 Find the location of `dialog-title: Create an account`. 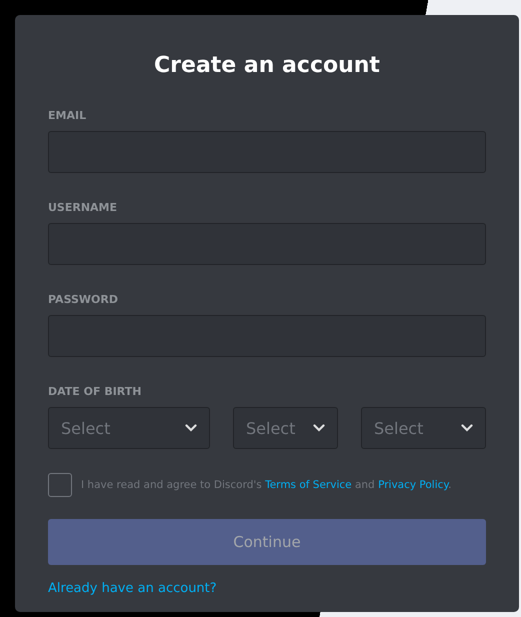

dialog-title: Create an account is located at coordinates (267, 66).